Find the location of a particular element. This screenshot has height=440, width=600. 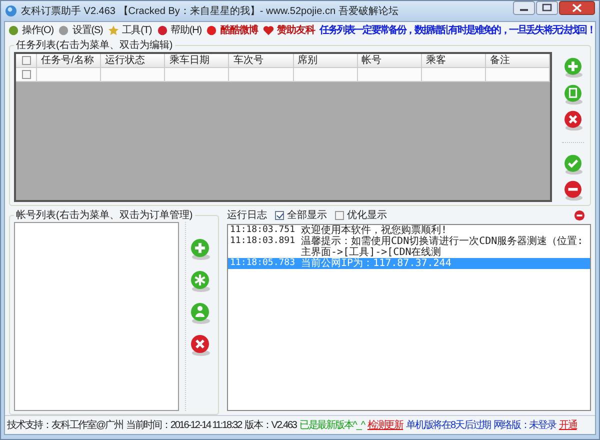

window-title: 友科订票助手 V2.463 【Cracked By：来自星星的我】- www.52pojie.cn 吾爱破解论坛 is located at coordinates (210, 11).